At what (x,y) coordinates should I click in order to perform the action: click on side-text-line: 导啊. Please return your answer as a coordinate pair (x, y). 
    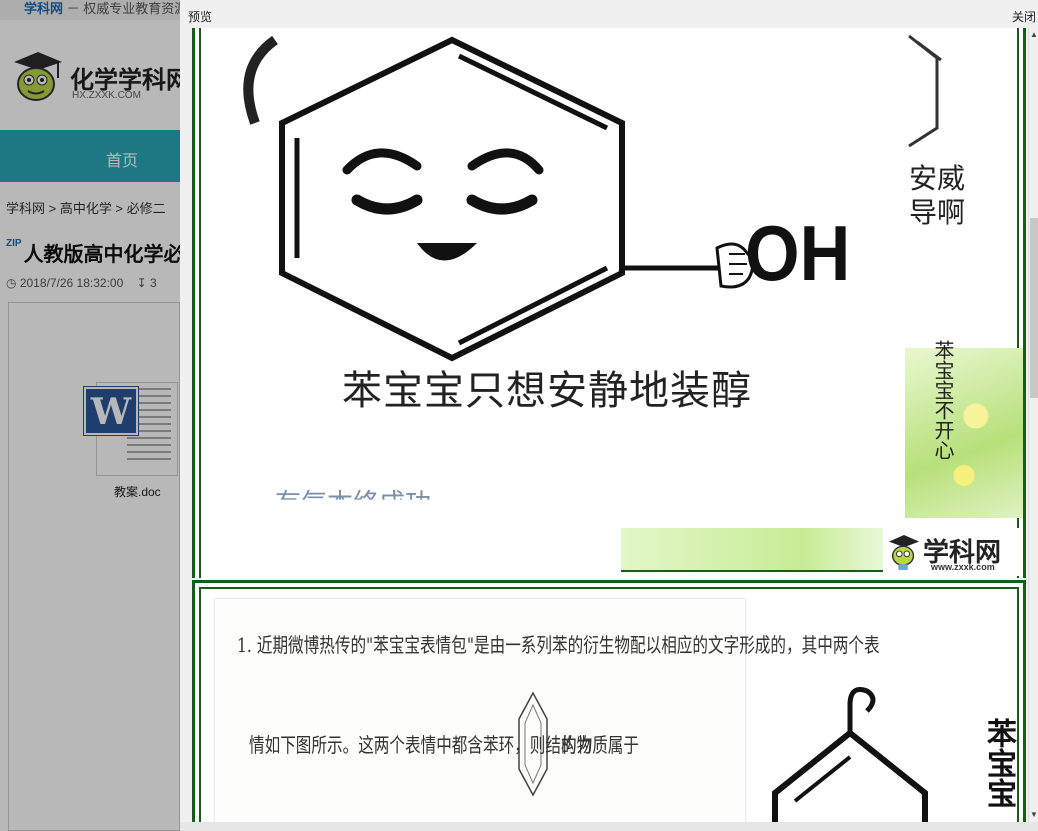
    Looking at the image, I should click on (937, 212).